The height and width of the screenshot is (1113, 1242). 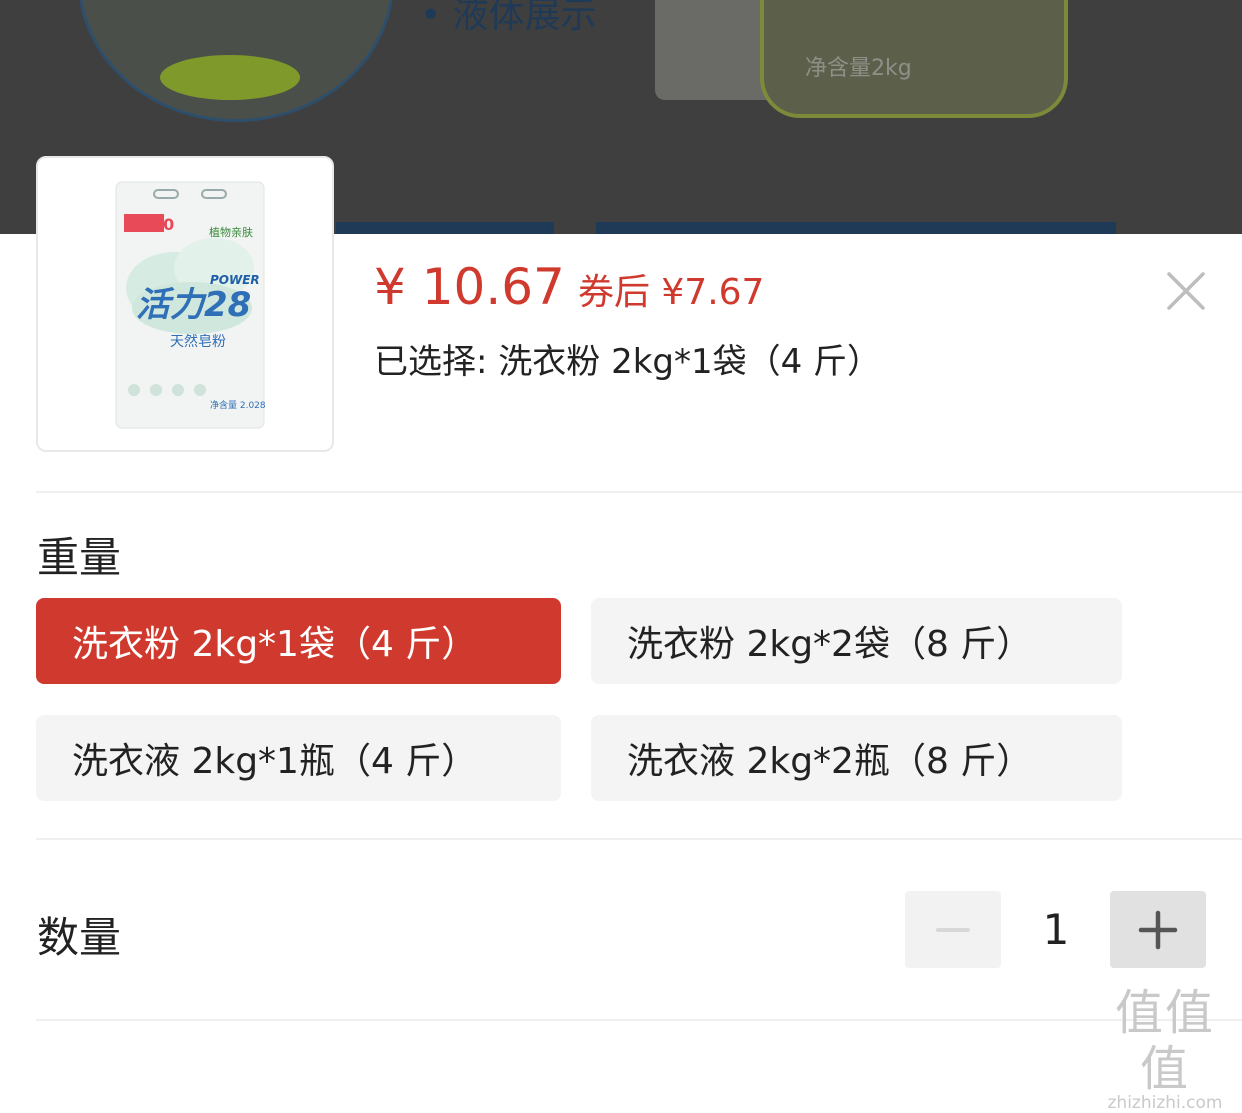 I want to click on bag-net-text: 净含量 2.028kg, so click(x=238, y=405).